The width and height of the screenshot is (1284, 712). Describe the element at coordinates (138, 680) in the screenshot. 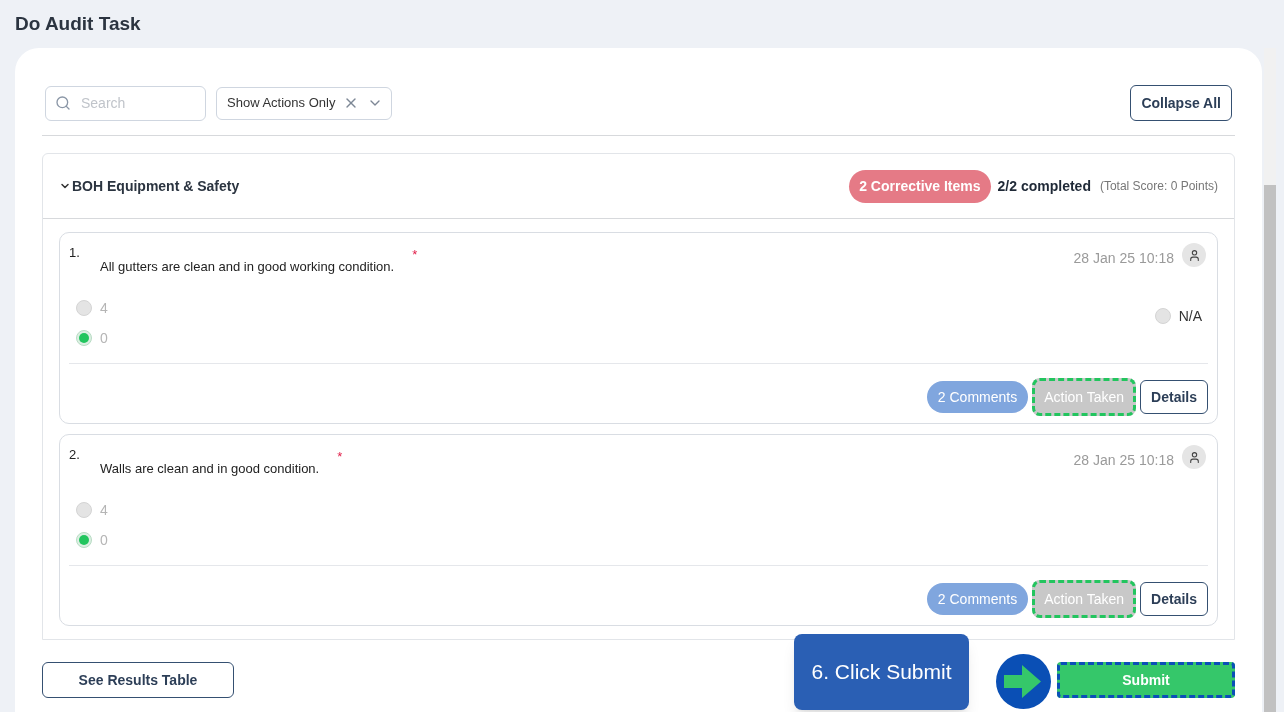

I see `see-results-table-button: See Results Table` at that location.